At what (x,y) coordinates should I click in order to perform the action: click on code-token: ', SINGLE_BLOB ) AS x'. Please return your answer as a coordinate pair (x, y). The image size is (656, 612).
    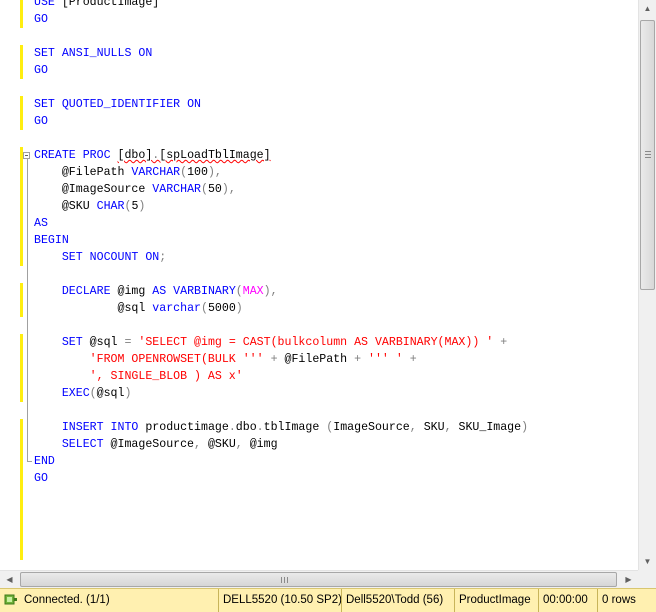
    Looking at the image, I should click on (138, 376).